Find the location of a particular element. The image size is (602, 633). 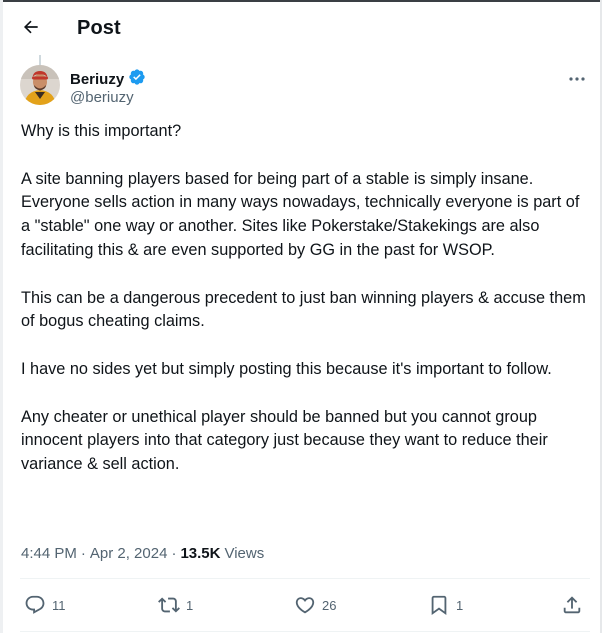

action-bar: 11 1 26 1 is located at coordinates (305, 606).